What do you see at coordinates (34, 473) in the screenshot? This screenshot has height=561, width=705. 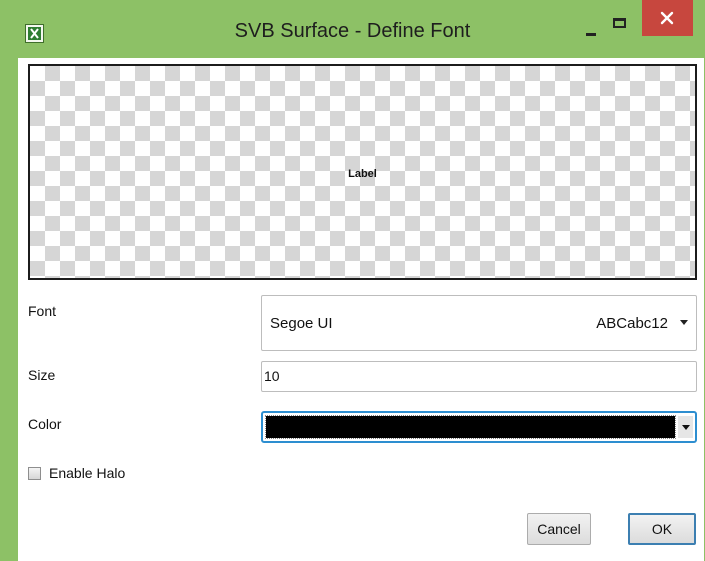 I see `enable-halo-checkbox` at bounding box center [34, 473].